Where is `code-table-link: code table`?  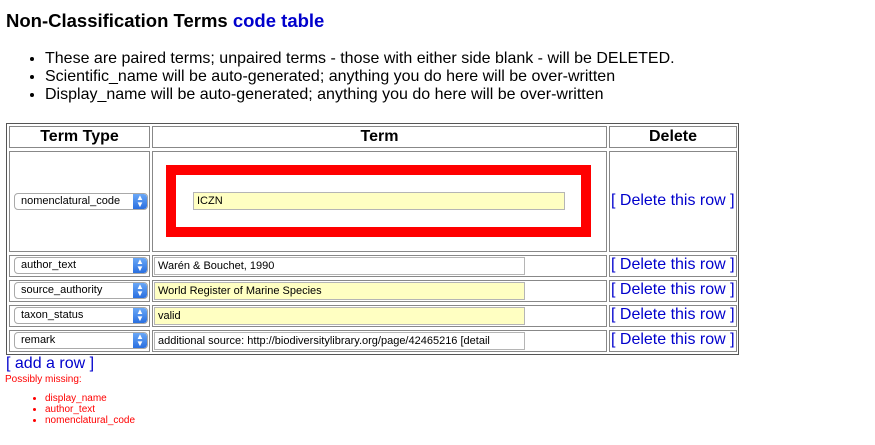 code-table-link: code table is located at coordinates (279, 20).